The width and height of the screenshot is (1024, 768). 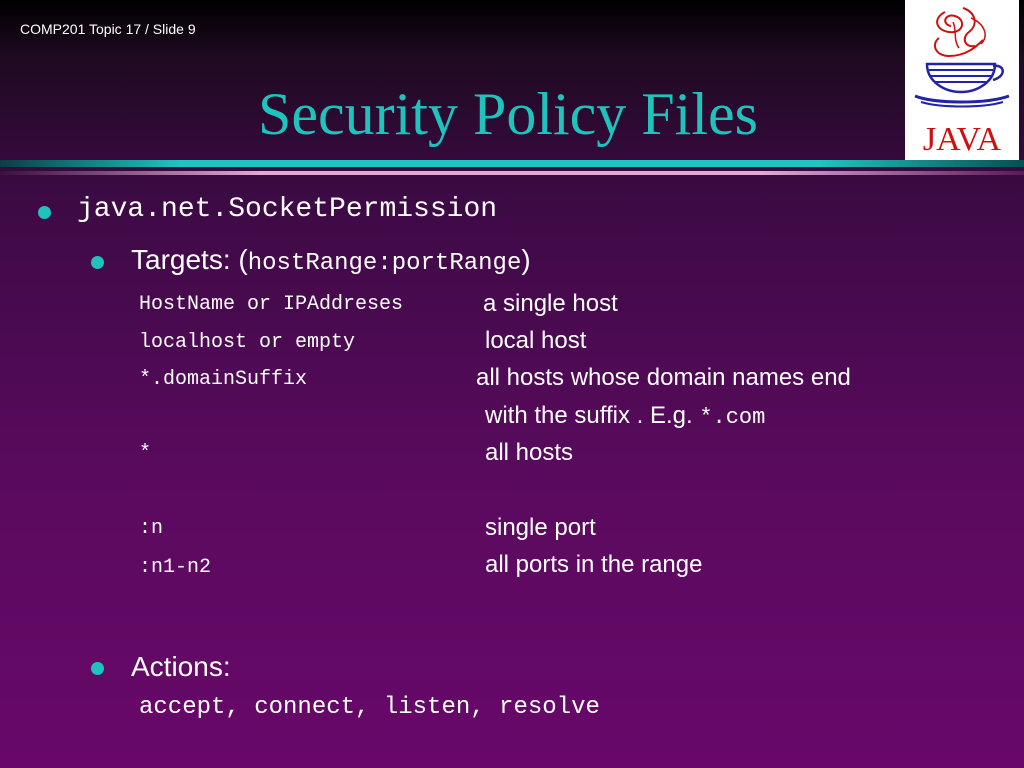 I want to click on target-desc: all hosts, so click(x=529, y=452).